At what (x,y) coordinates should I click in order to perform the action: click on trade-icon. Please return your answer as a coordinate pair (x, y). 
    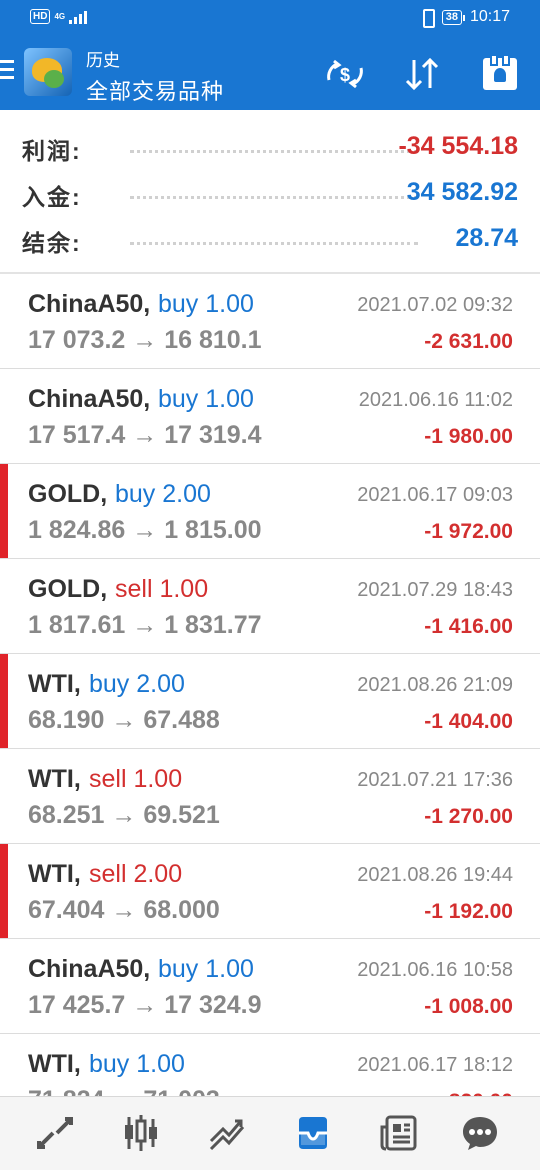
    Looking at the image, I should click on (227, 1133).